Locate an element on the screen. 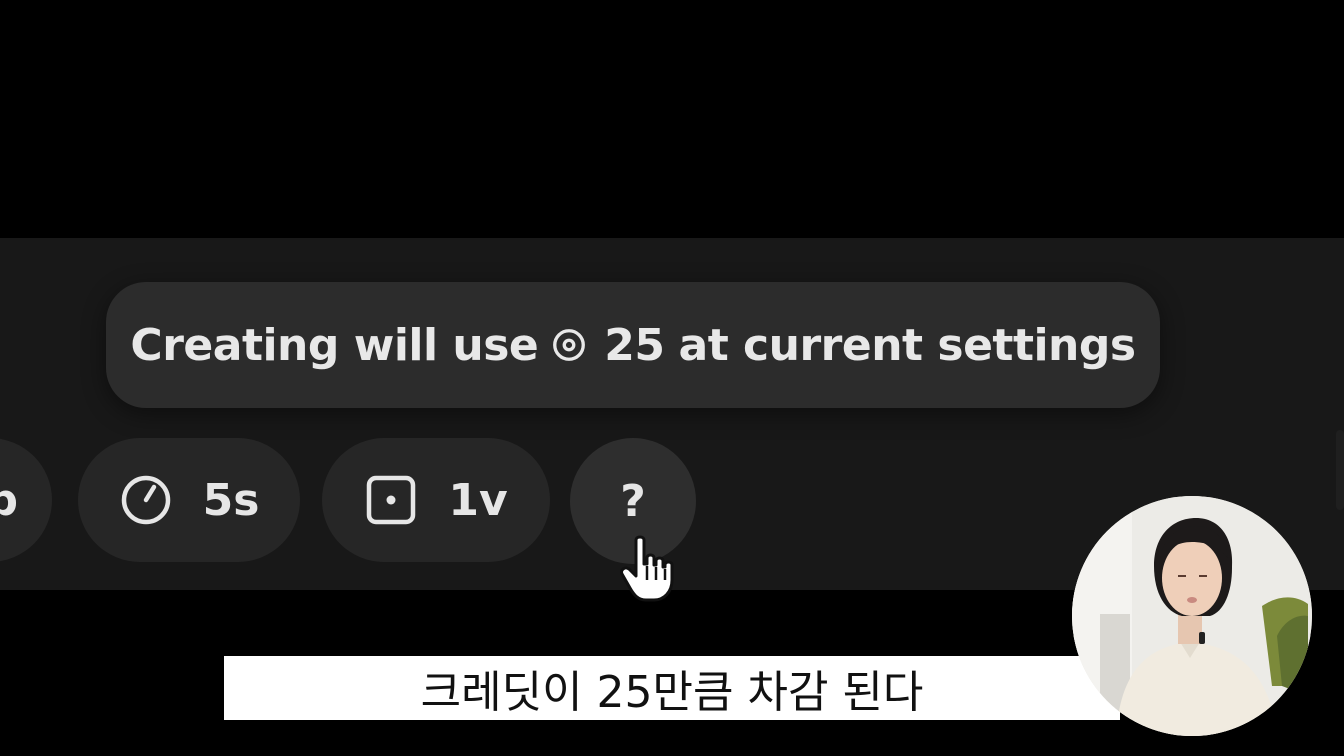  variations-label: 1v is located at coordinates (478, 500).